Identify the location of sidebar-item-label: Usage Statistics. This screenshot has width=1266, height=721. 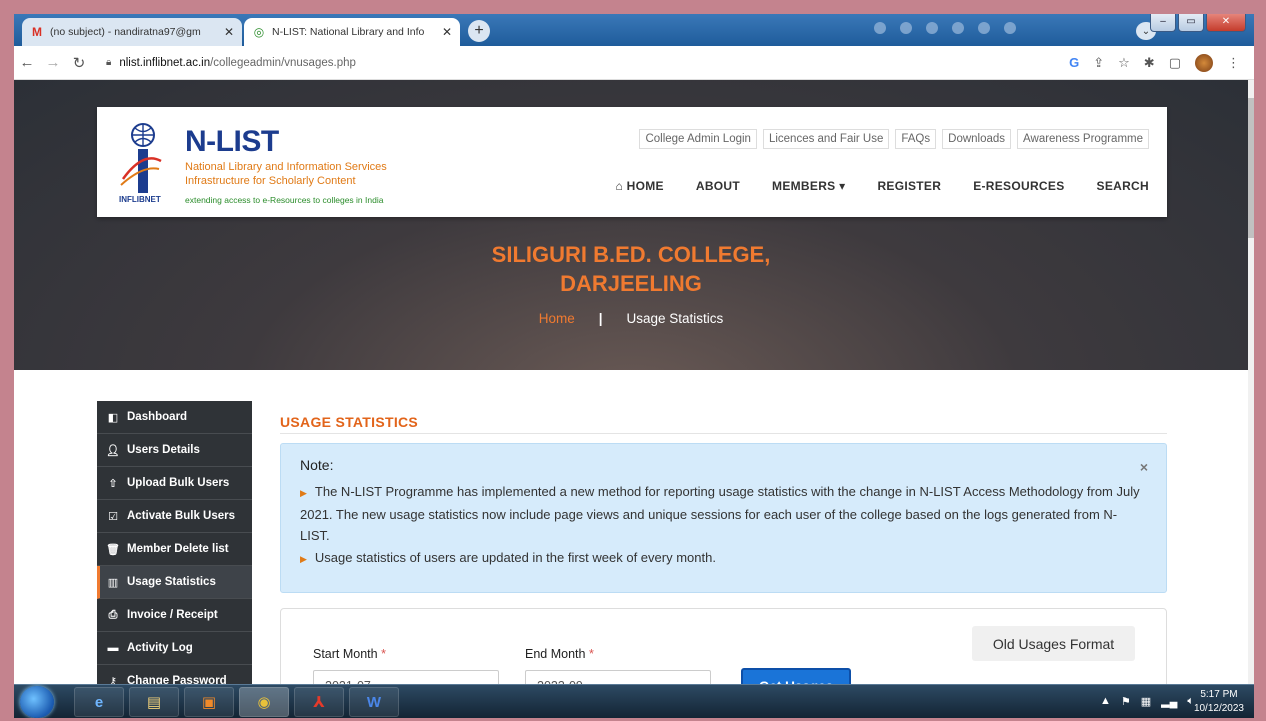
(171, 582).